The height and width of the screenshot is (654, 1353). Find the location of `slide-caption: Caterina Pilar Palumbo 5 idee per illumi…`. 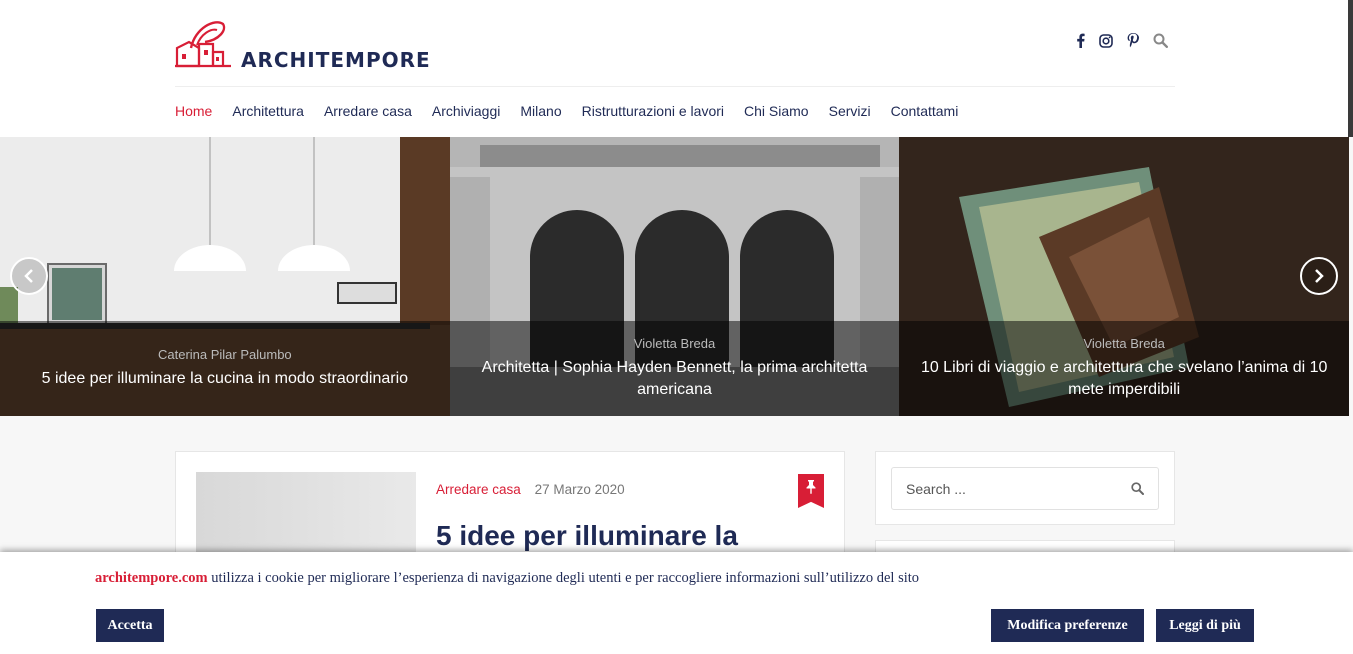

slide-caption: Caterina Pilar Palumbo 5 idee per illumi… is located at coordinates (225, 368).